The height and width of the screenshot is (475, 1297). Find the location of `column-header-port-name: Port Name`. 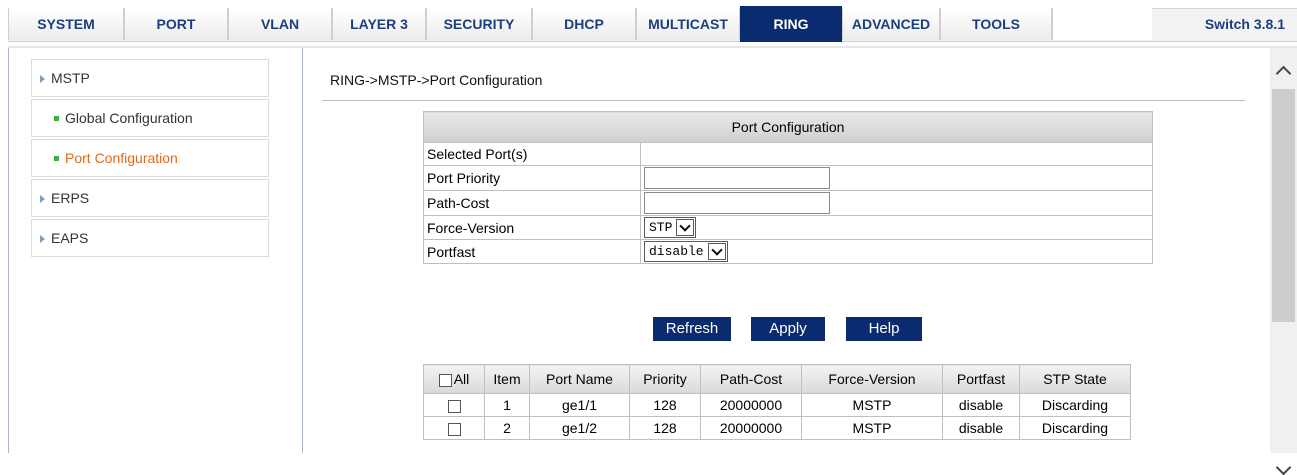

column-header-port-name: Port Name is located at coordinates (579, 379).